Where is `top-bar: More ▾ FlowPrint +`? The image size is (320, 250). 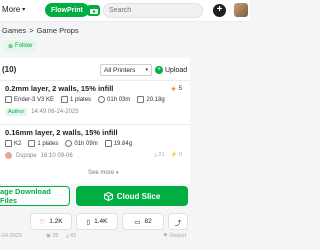 top-bar: More ▾ FlowPrint + is located at coordinates (125, 11).